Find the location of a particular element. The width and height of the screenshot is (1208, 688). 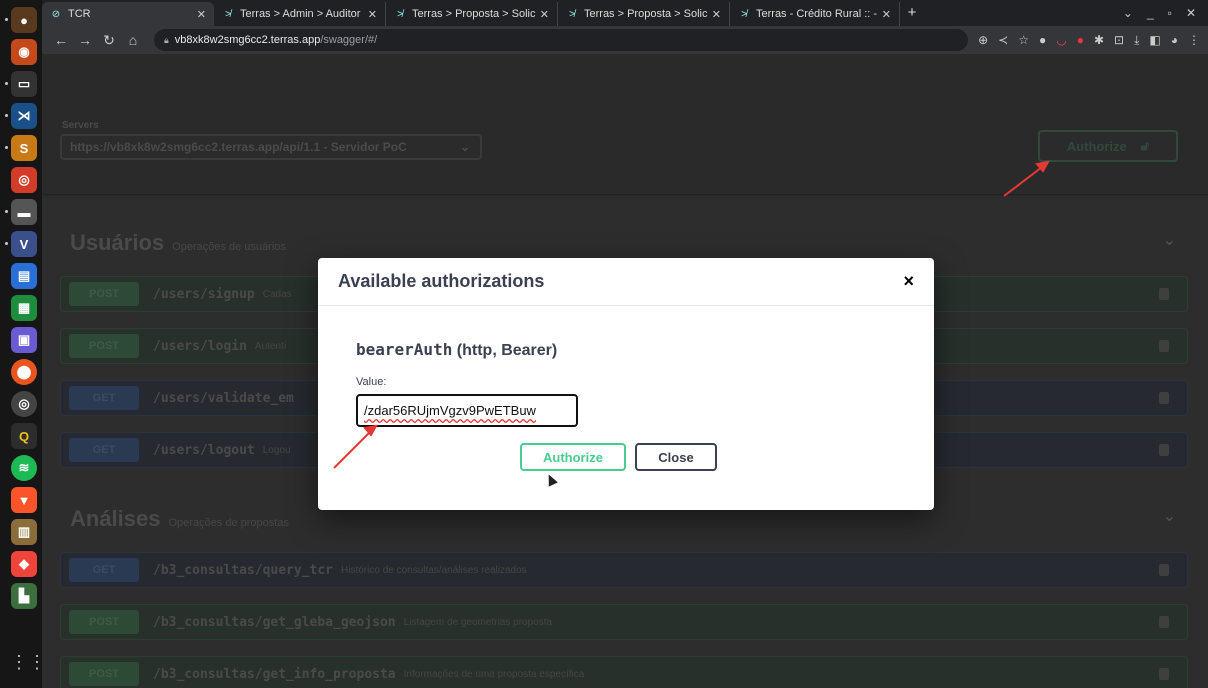

tab-proposta-2: ≯ Terras > Proposta > Solici ✕ is located at coordinates (644, 14).